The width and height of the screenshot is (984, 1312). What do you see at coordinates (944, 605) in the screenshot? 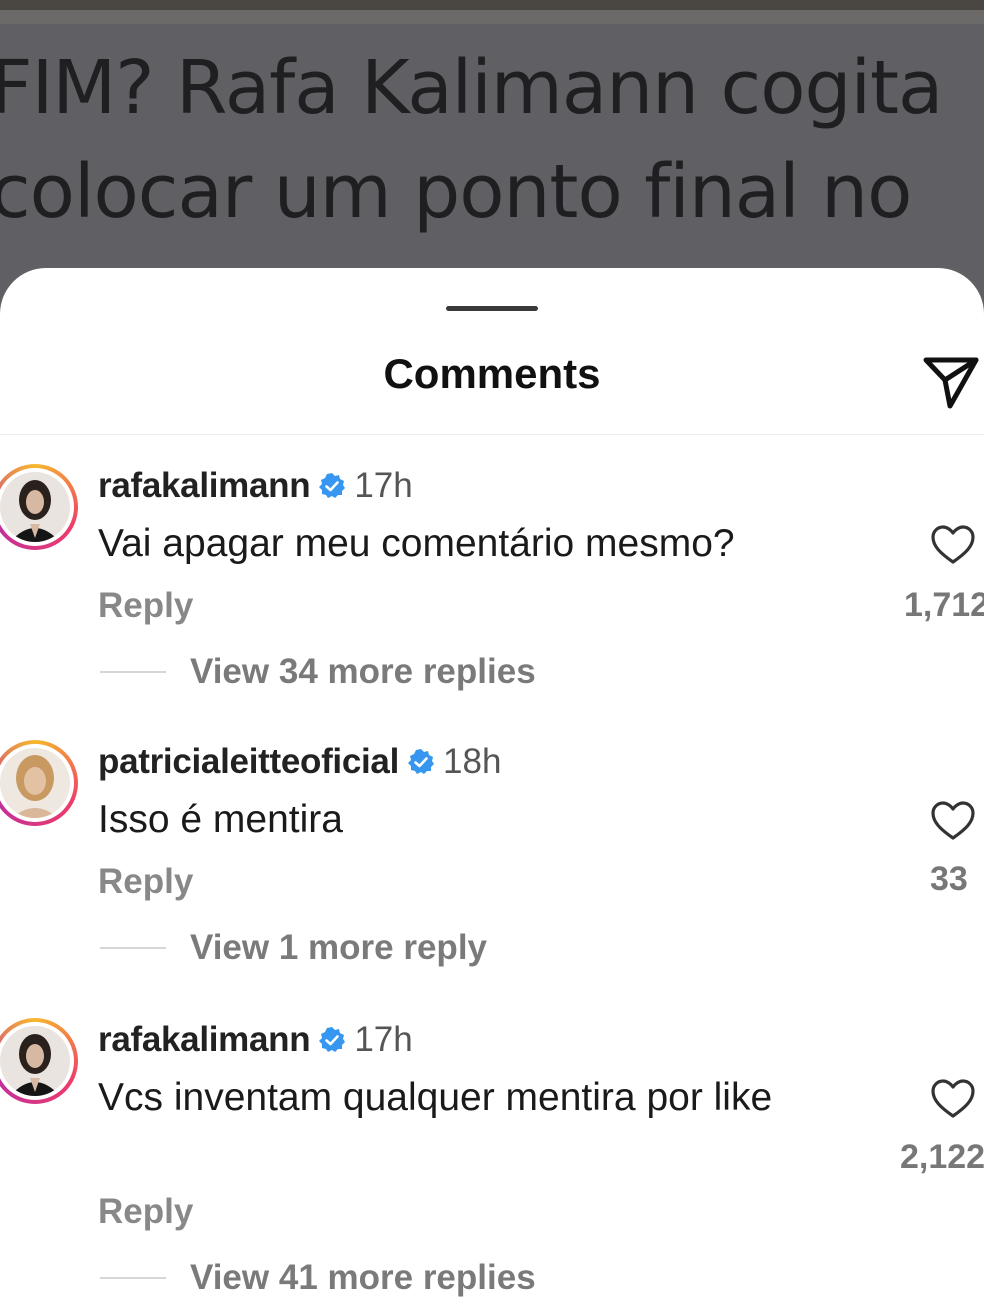
I see `like-count: 1,712` at bounding box center [944, 605].